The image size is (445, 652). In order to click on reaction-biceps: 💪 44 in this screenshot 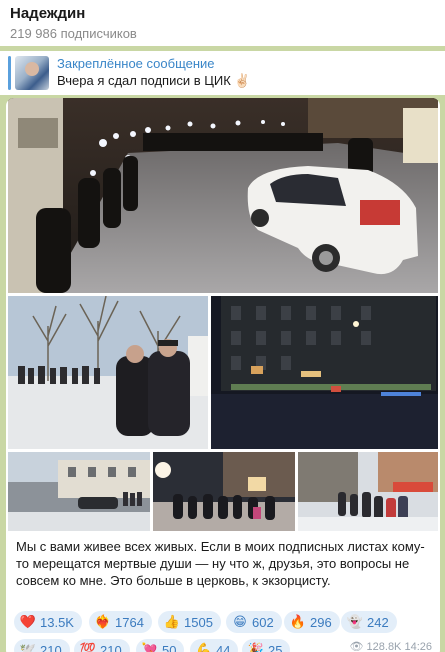, I will do `click(214, 645)`.